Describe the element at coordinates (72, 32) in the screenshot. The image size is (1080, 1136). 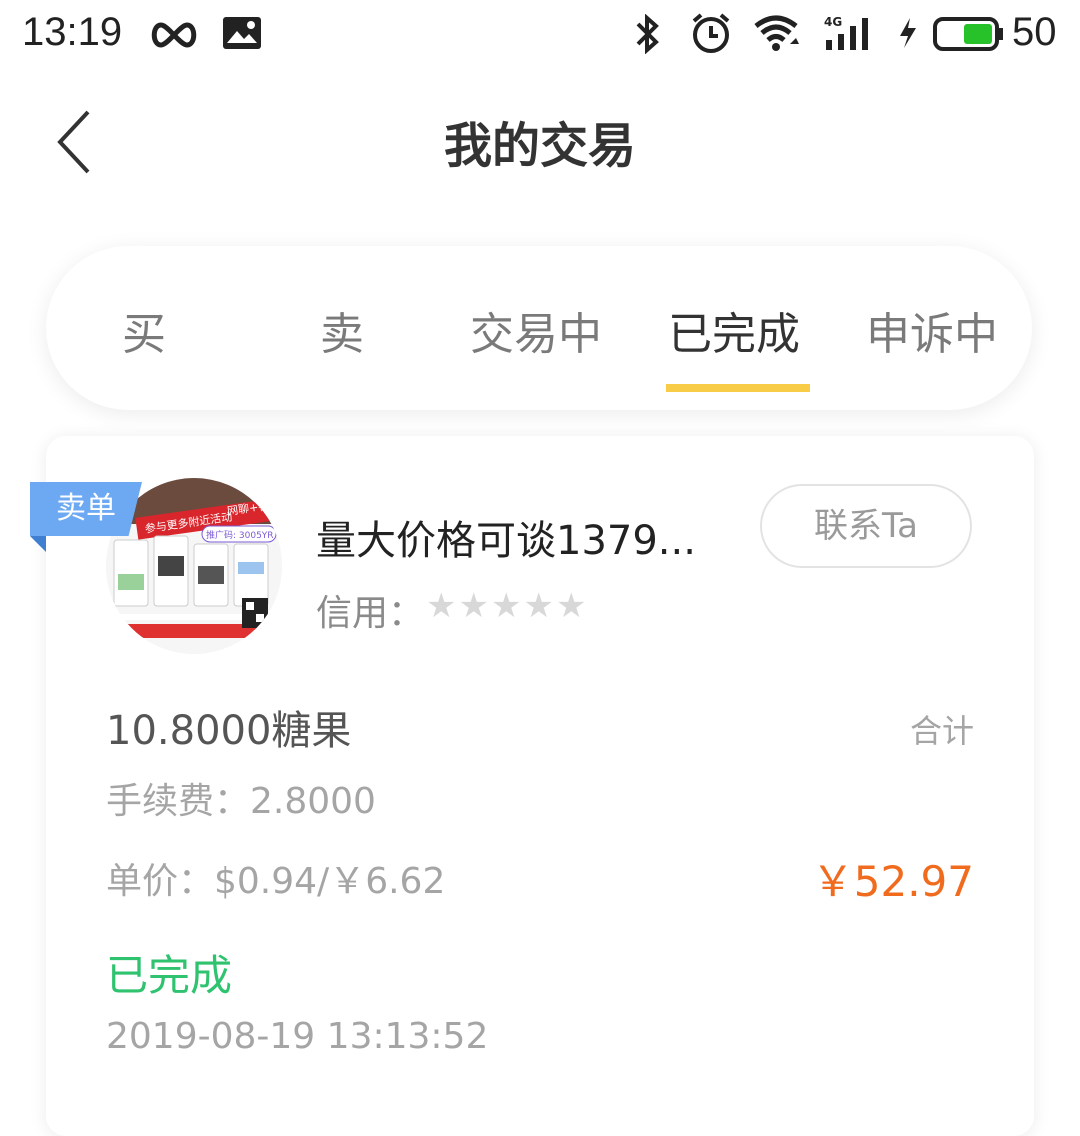
I see `status-time: 13:19` at that location.